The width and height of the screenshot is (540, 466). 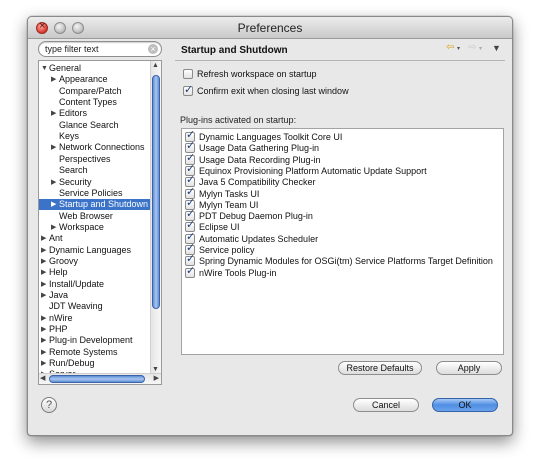 What do you see at coordinates (44, 68) in the screenshot?
I see `expanded-twisty-icon: ▼` at bounding box center [44, 68].